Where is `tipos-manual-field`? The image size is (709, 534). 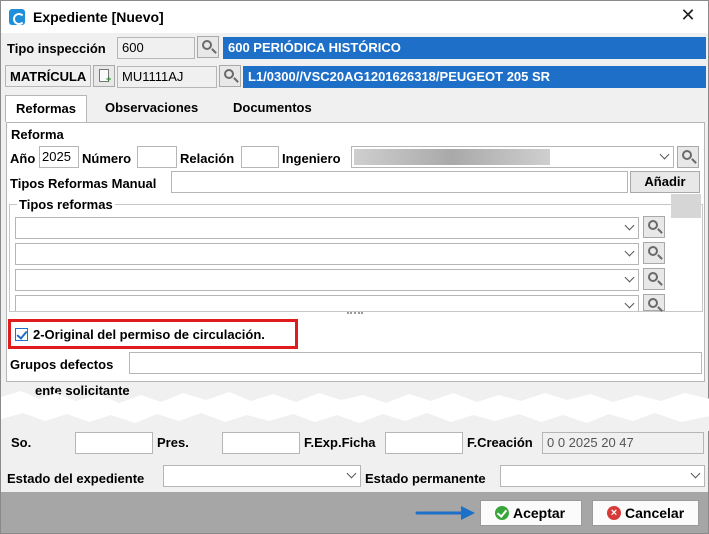
tipos-manual-field is located at coordinates (399, 182).